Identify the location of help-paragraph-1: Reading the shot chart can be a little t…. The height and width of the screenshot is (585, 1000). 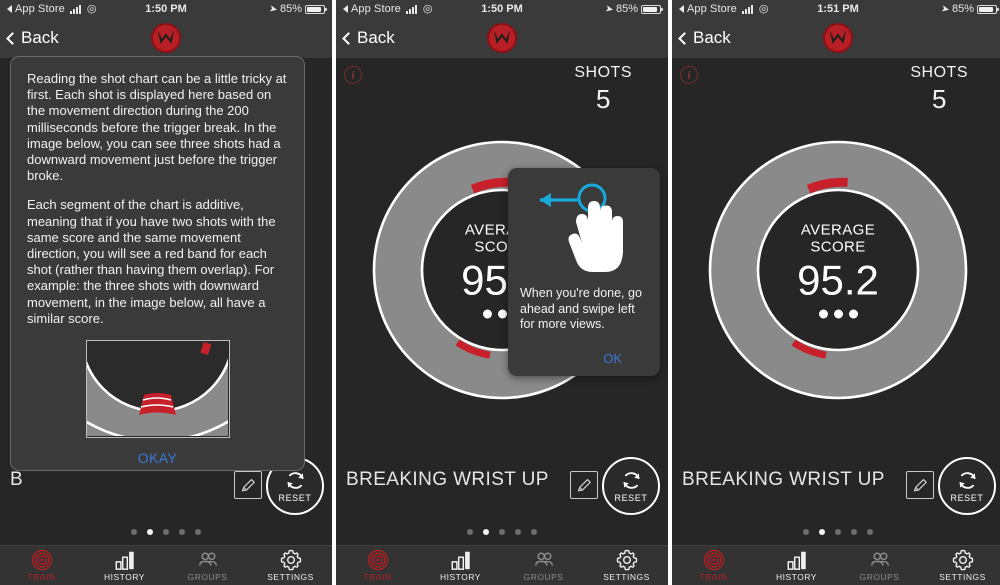
(157, 127).